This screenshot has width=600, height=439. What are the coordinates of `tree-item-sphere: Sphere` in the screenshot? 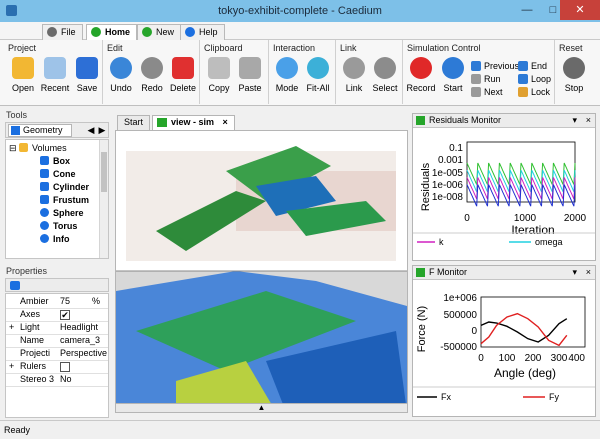 It's located at (62, 213).